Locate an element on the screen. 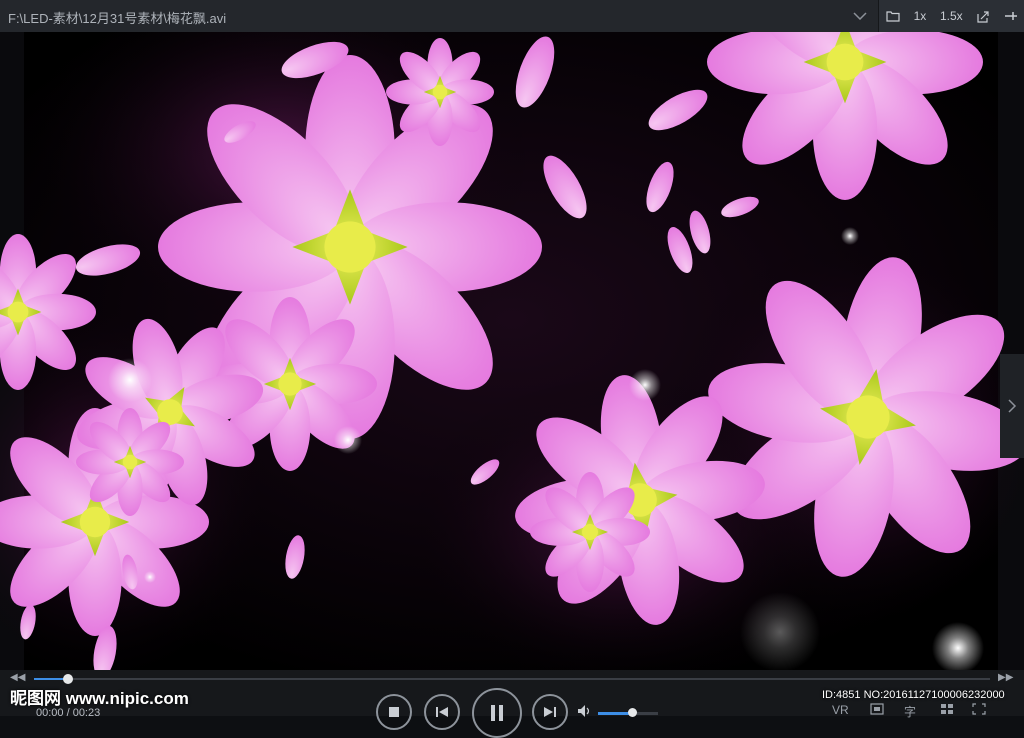 Image resolution: width=1024 pixels, height=738 pixels. speed-15x-button: 1.5x is located at coordinates (951, 16).